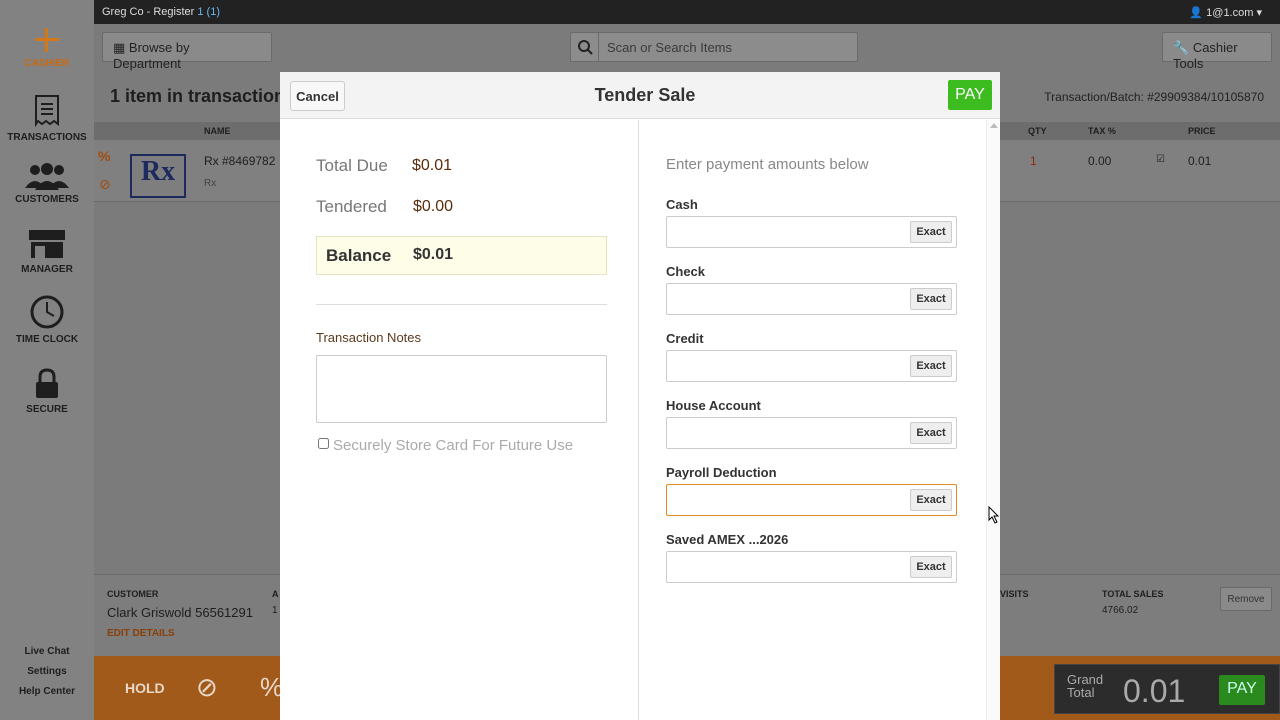 The height and width of the screenshot is (720, 1280). I want to click on nav-manager: MANAGER, so click(47, 251).